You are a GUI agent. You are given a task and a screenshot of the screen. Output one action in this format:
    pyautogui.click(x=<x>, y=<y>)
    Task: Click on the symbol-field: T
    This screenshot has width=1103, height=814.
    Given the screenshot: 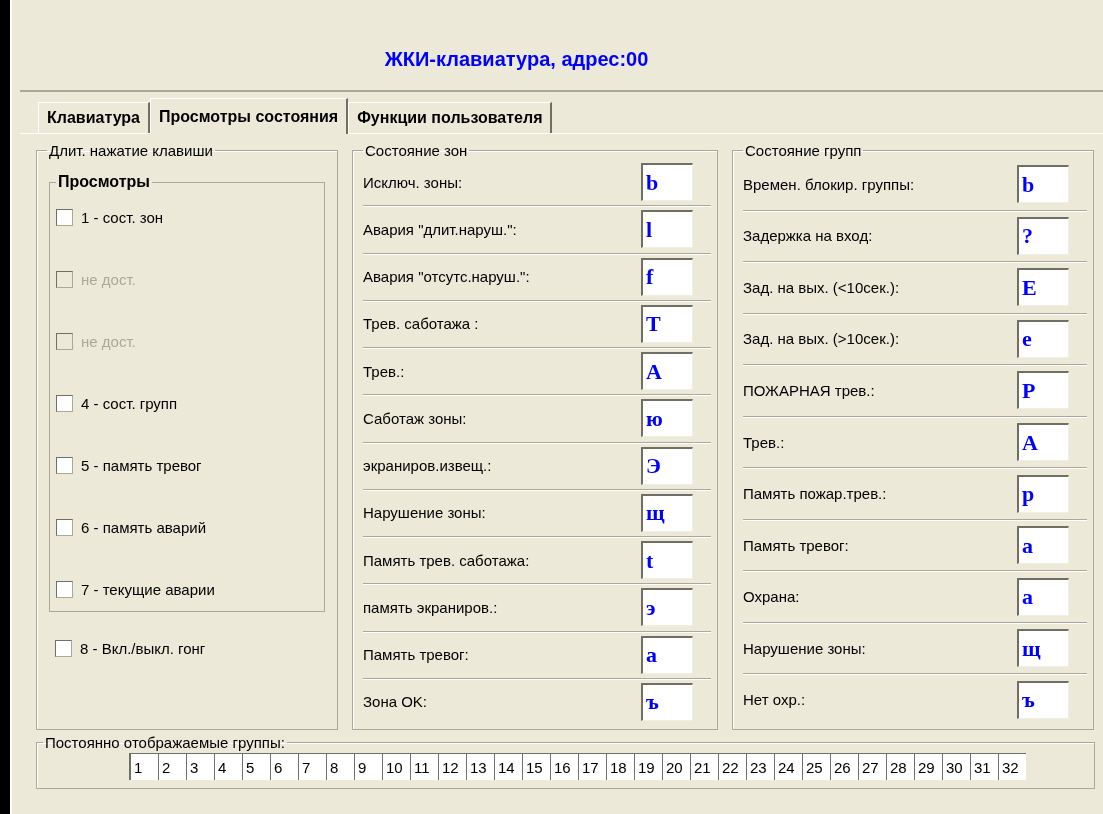 What is the action you would take?
    pyautogui.click(x=667, y=323)
    